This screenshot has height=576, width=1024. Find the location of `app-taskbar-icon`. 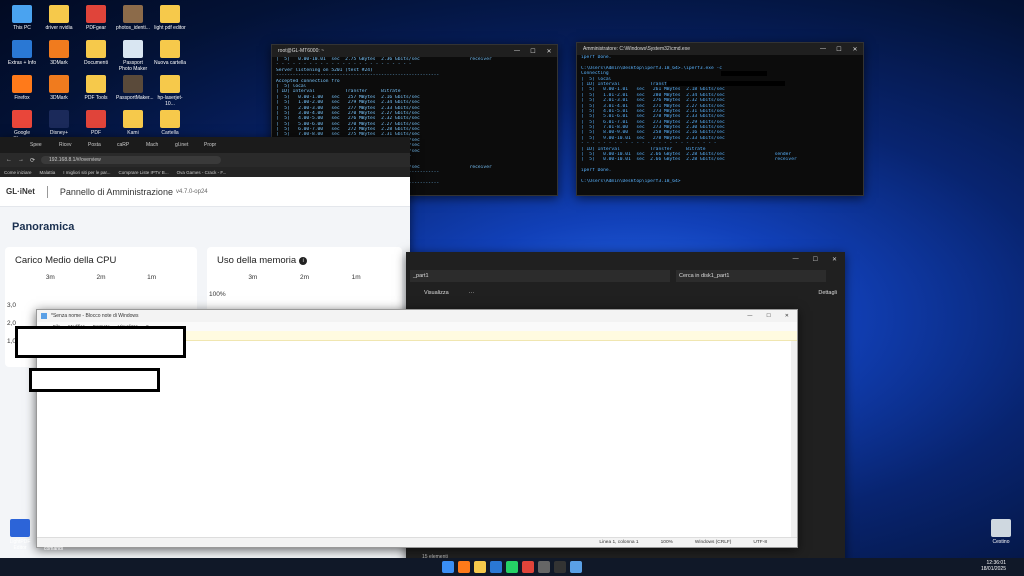

app-taskbar-icon is located at coordinates (544, 567).